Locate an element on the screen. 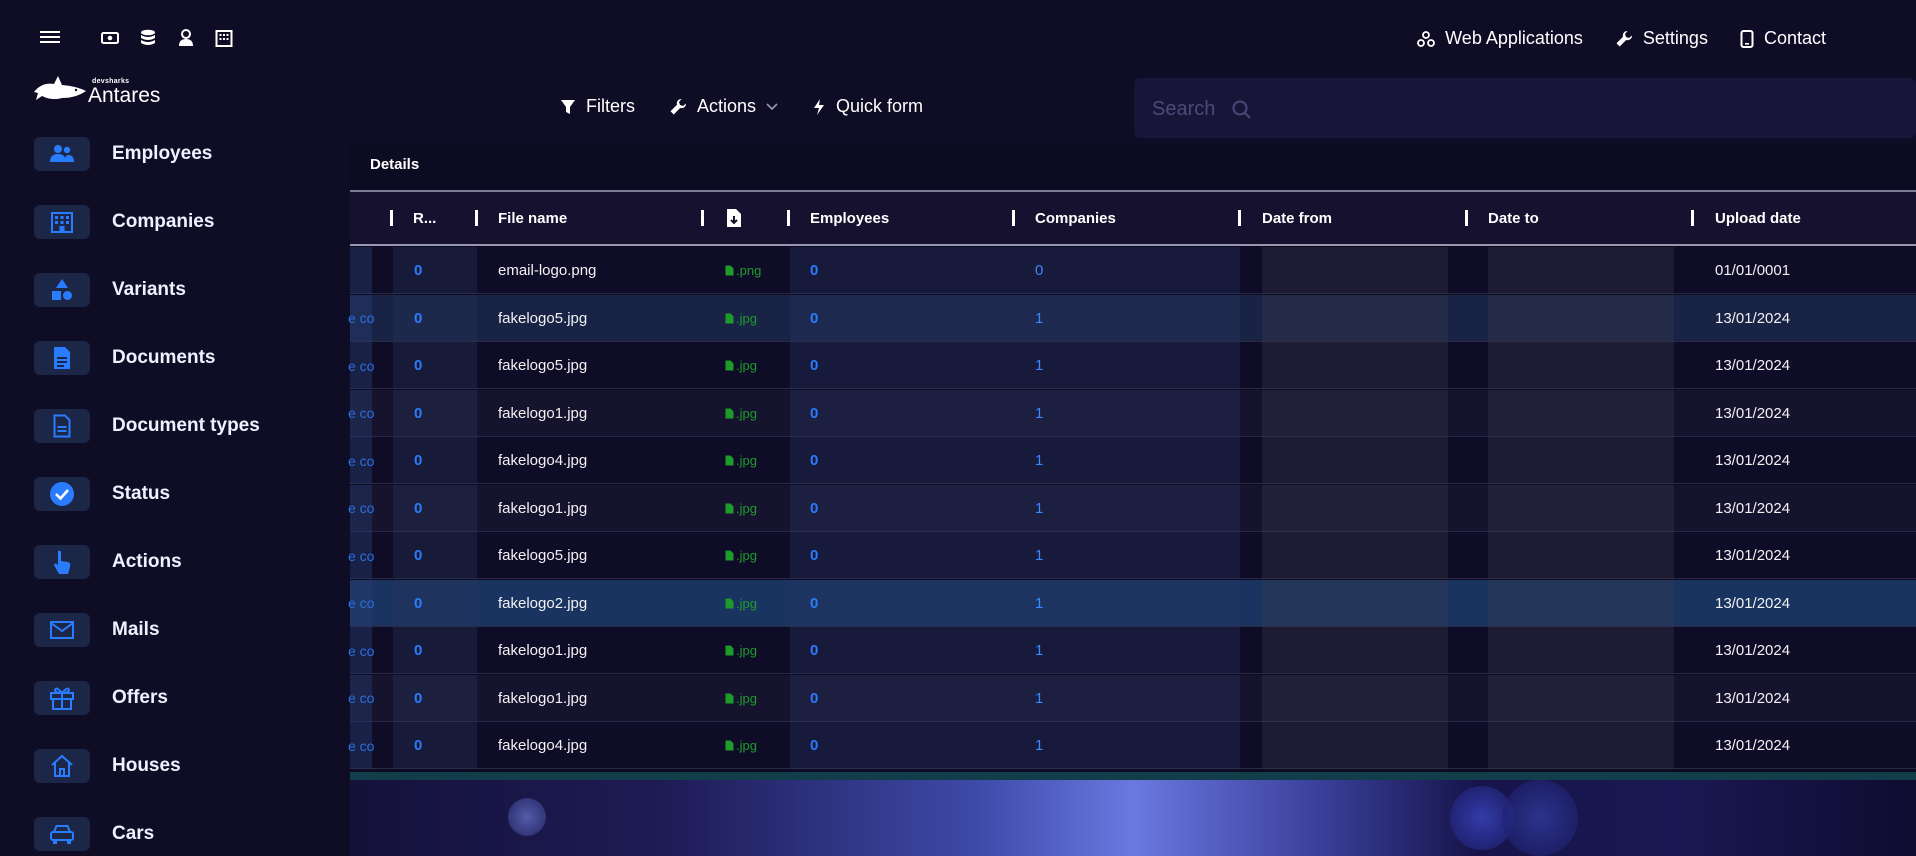  actions-dropdown: Actions is located at coordinates (723, 106).